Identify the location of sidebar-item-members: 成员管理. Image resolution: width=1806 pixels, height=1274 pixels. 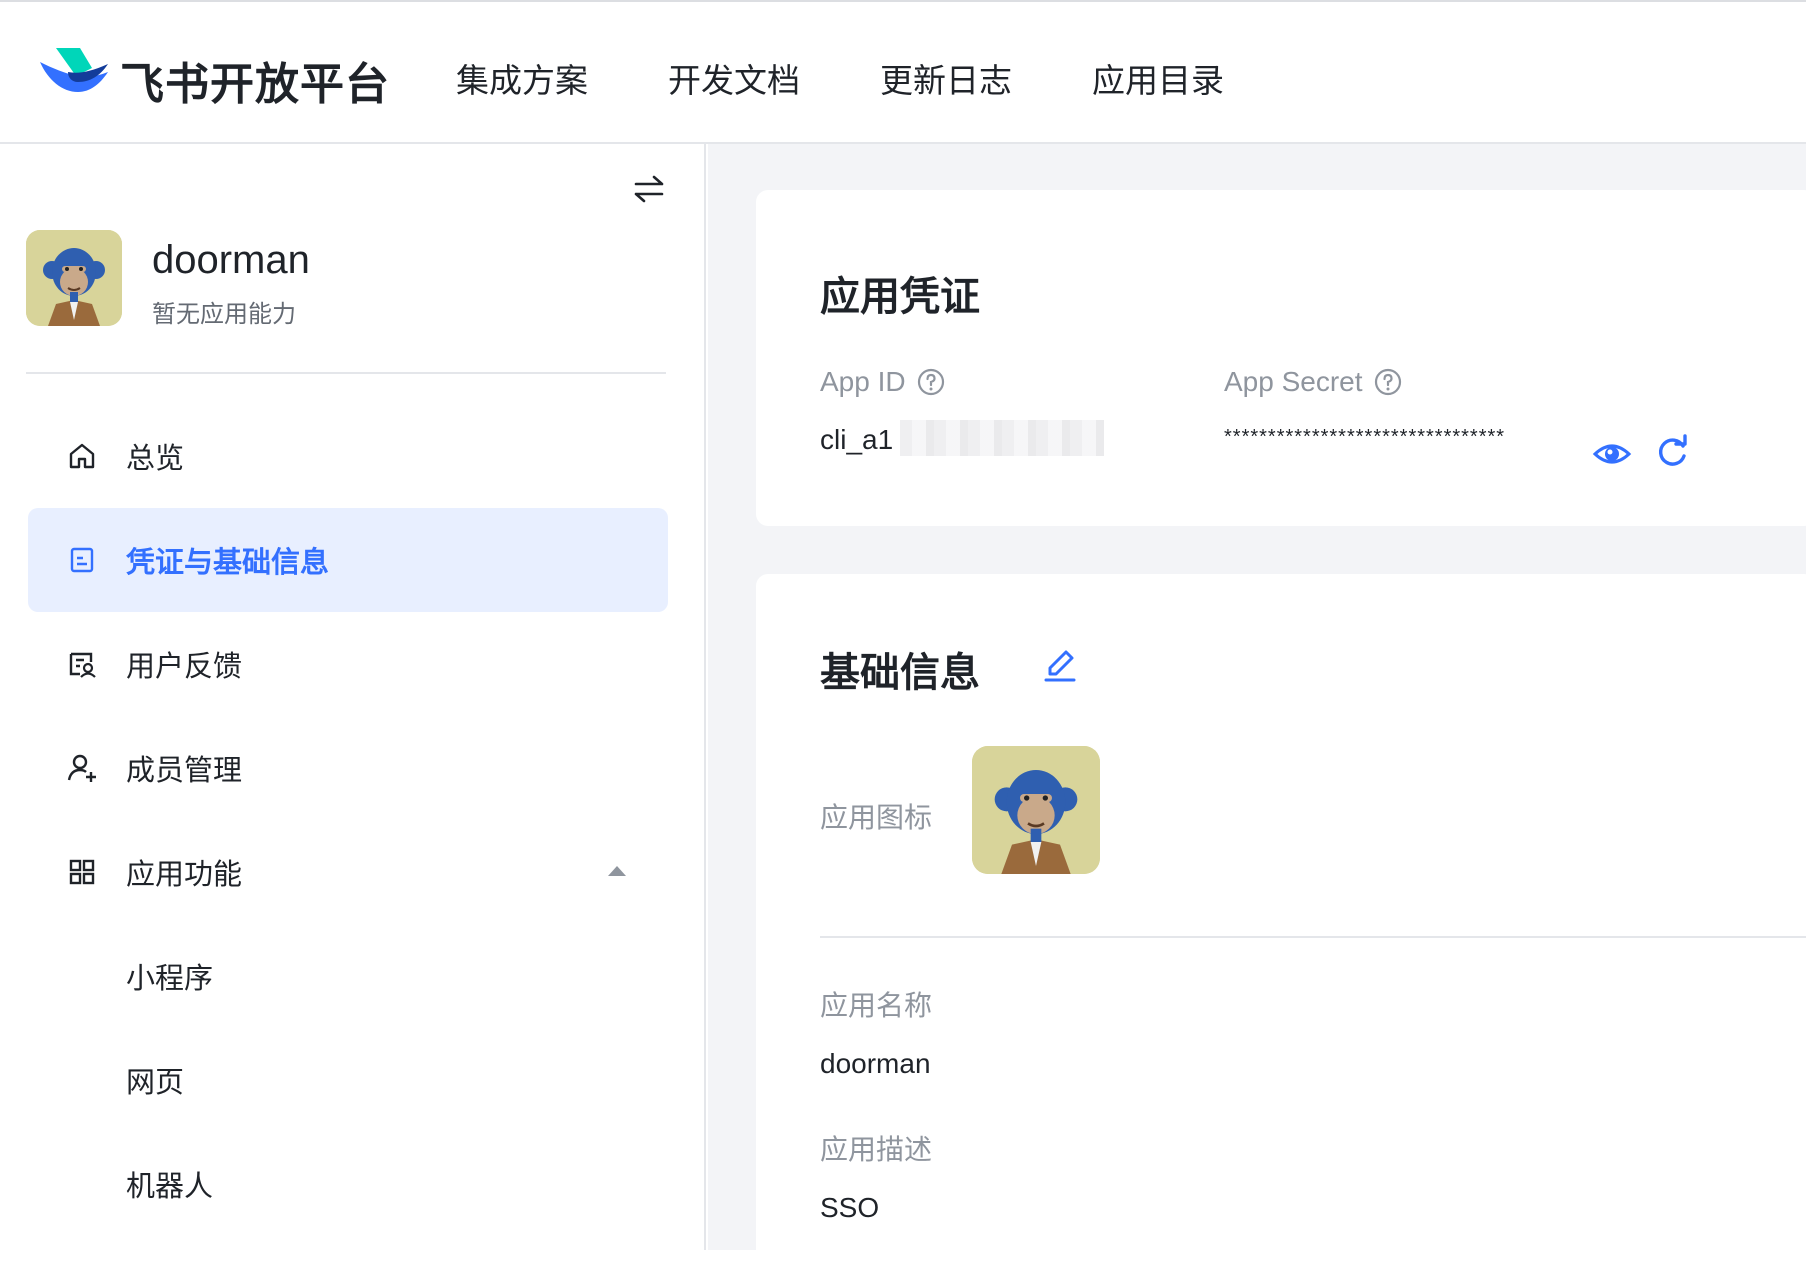
(348, 768).